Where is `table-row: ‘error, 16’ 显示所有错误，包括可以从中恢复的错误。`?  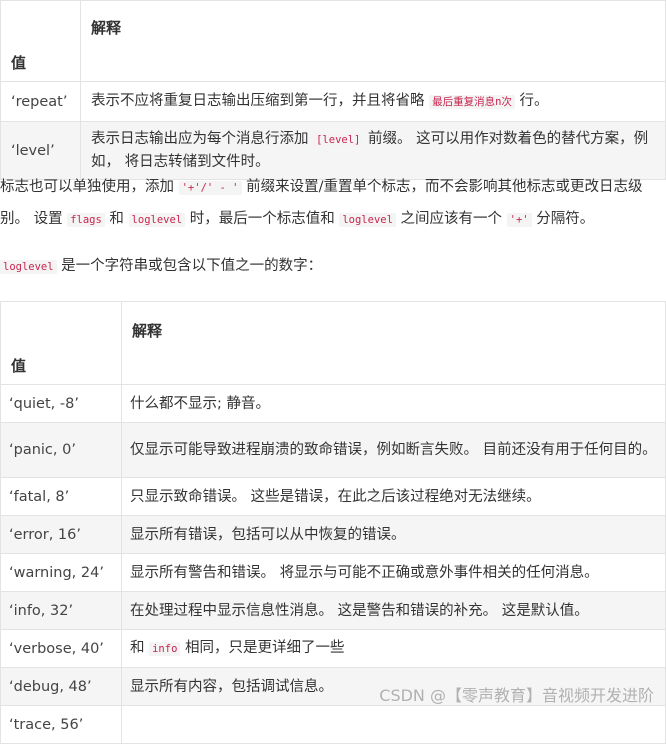
table-row: ‘error, 16’ 显示所有错误，包括可以从中恢复的错误。 is located at coordinates (333, 534).